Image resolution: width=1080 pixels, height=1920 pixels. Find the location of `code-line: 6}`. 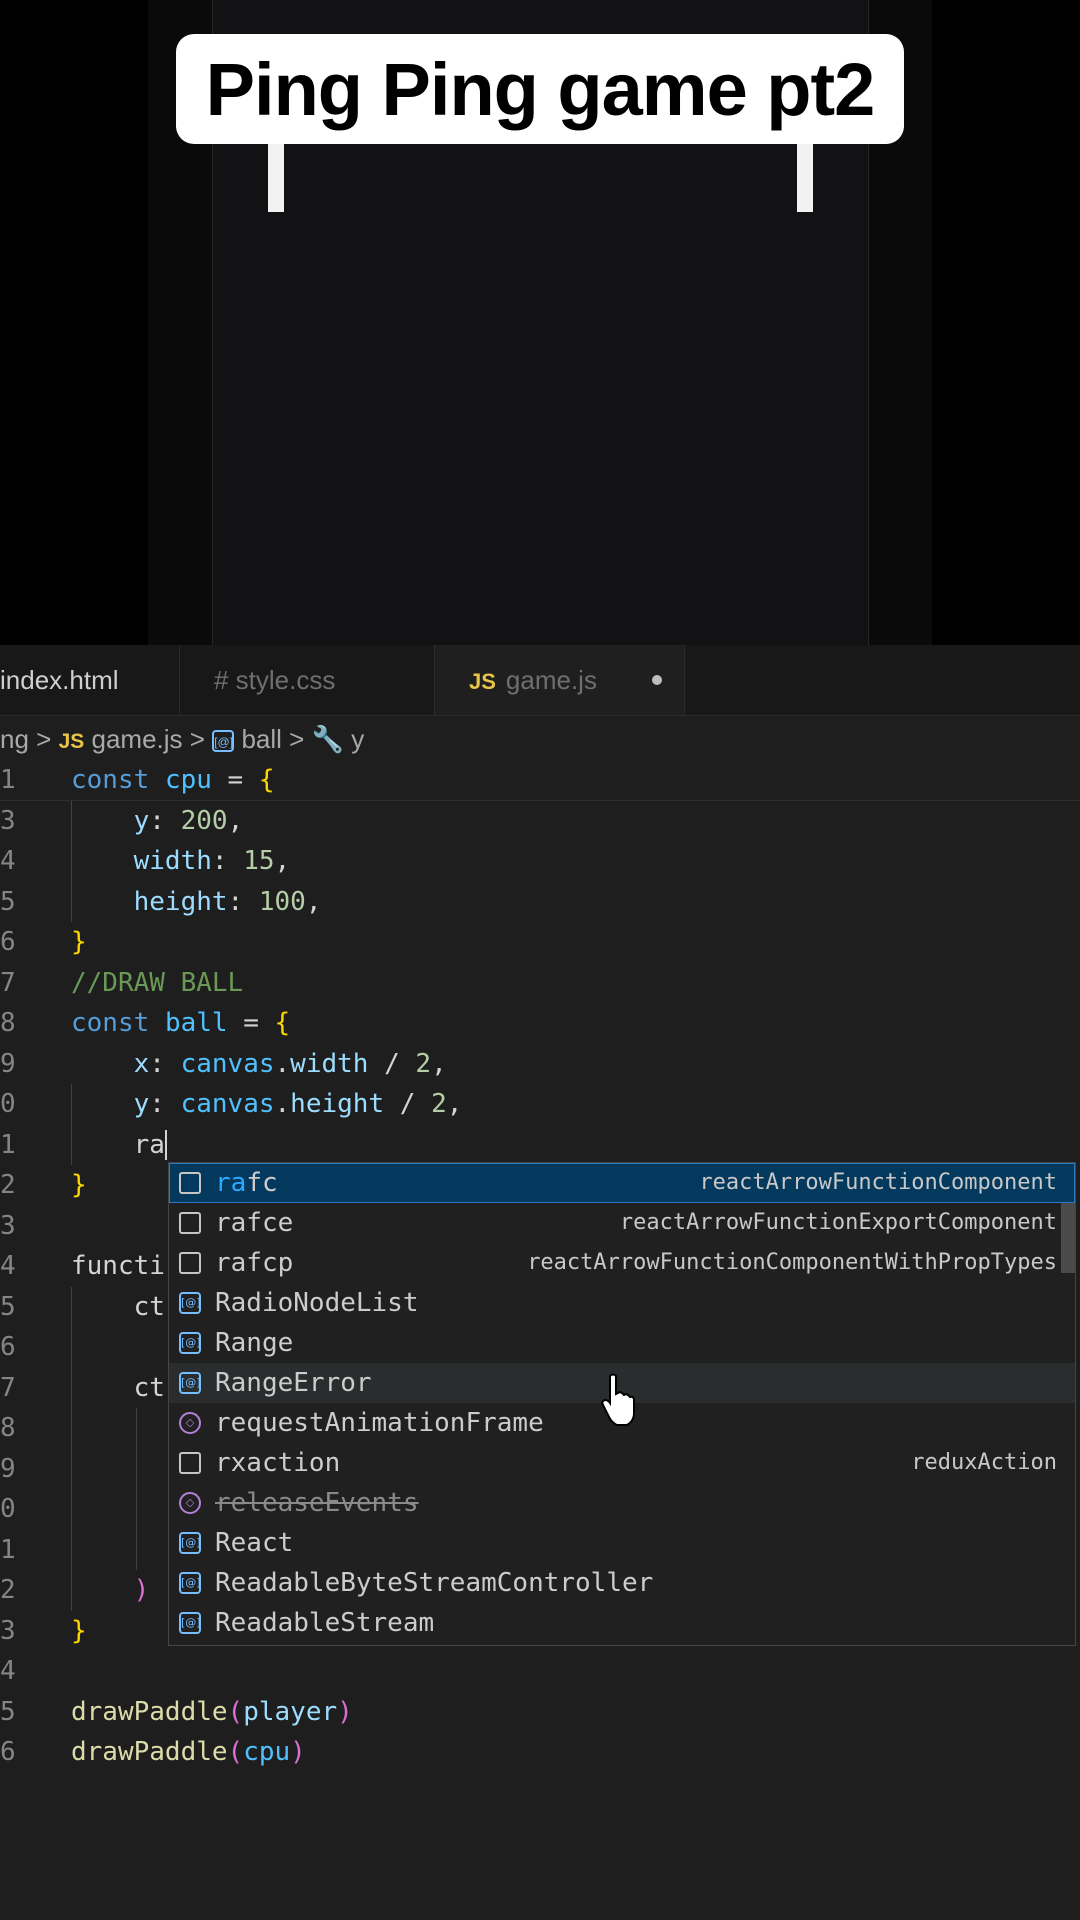

code-line: 6} is located at coordinates (540, 942).